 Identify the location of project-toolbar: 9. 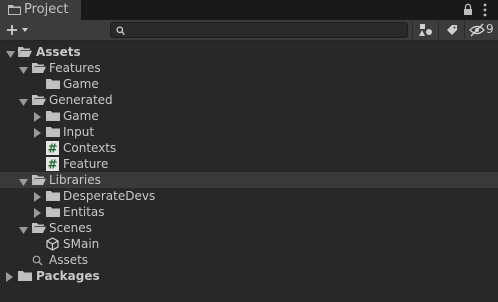
(249, 30).